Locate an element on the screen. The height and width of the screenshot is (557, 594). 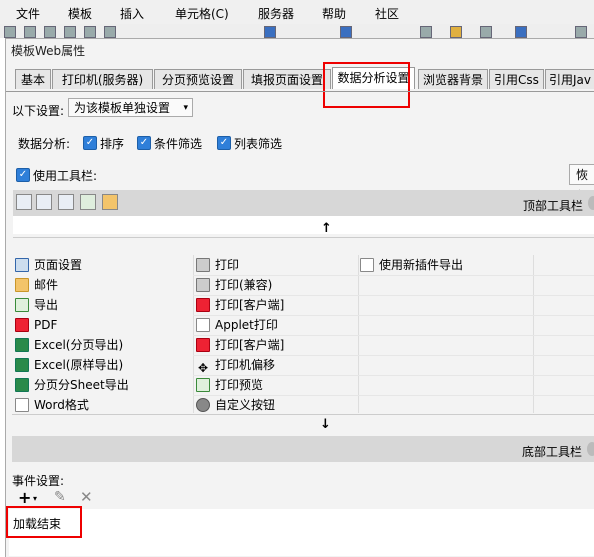
menu-file: 文件 is located at coordinates (28, 13).